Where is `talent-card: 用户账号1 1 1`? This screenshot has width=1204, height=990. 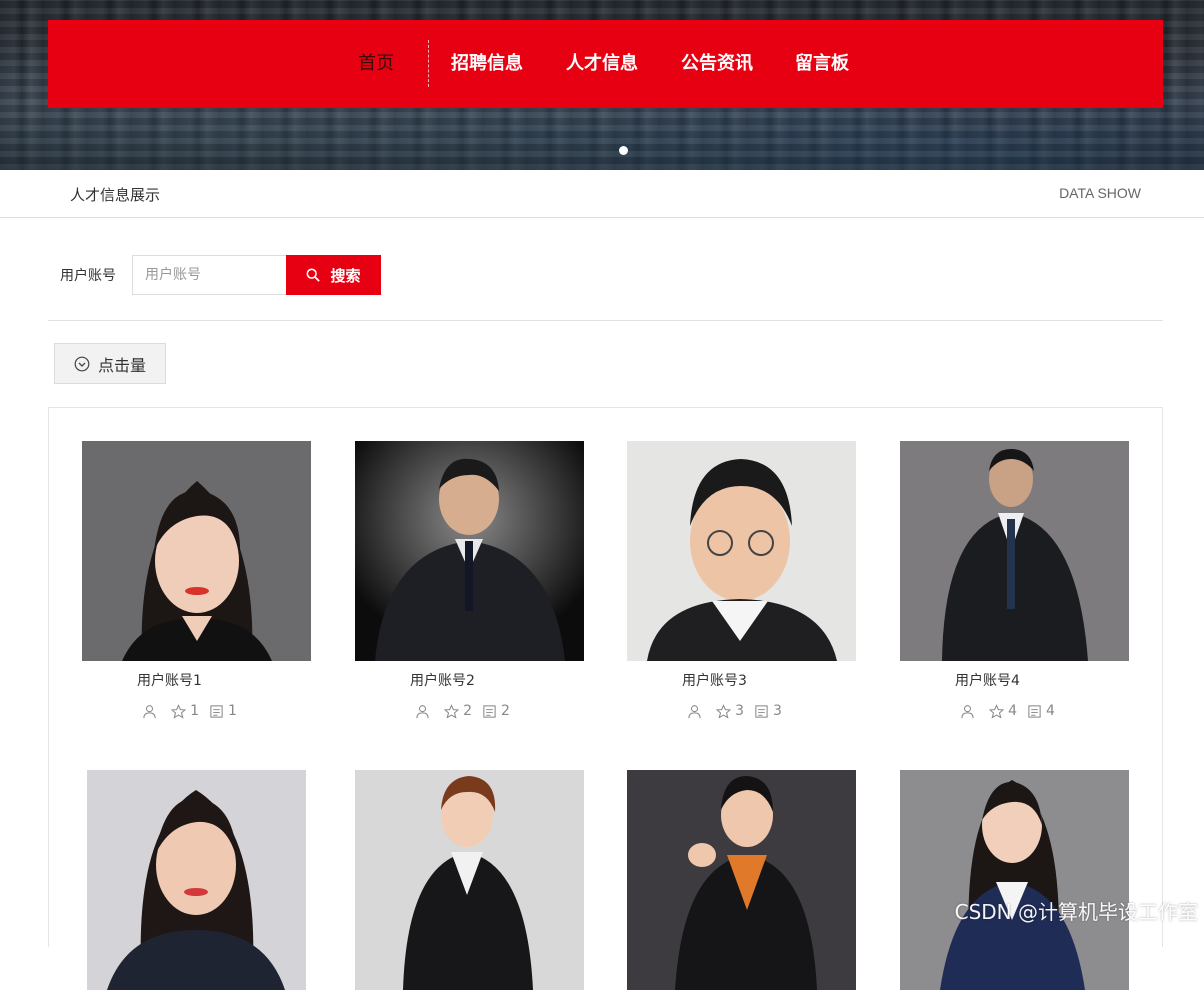
talent-card: 用户账号1 1 1 is located at coordinates (196, 580).